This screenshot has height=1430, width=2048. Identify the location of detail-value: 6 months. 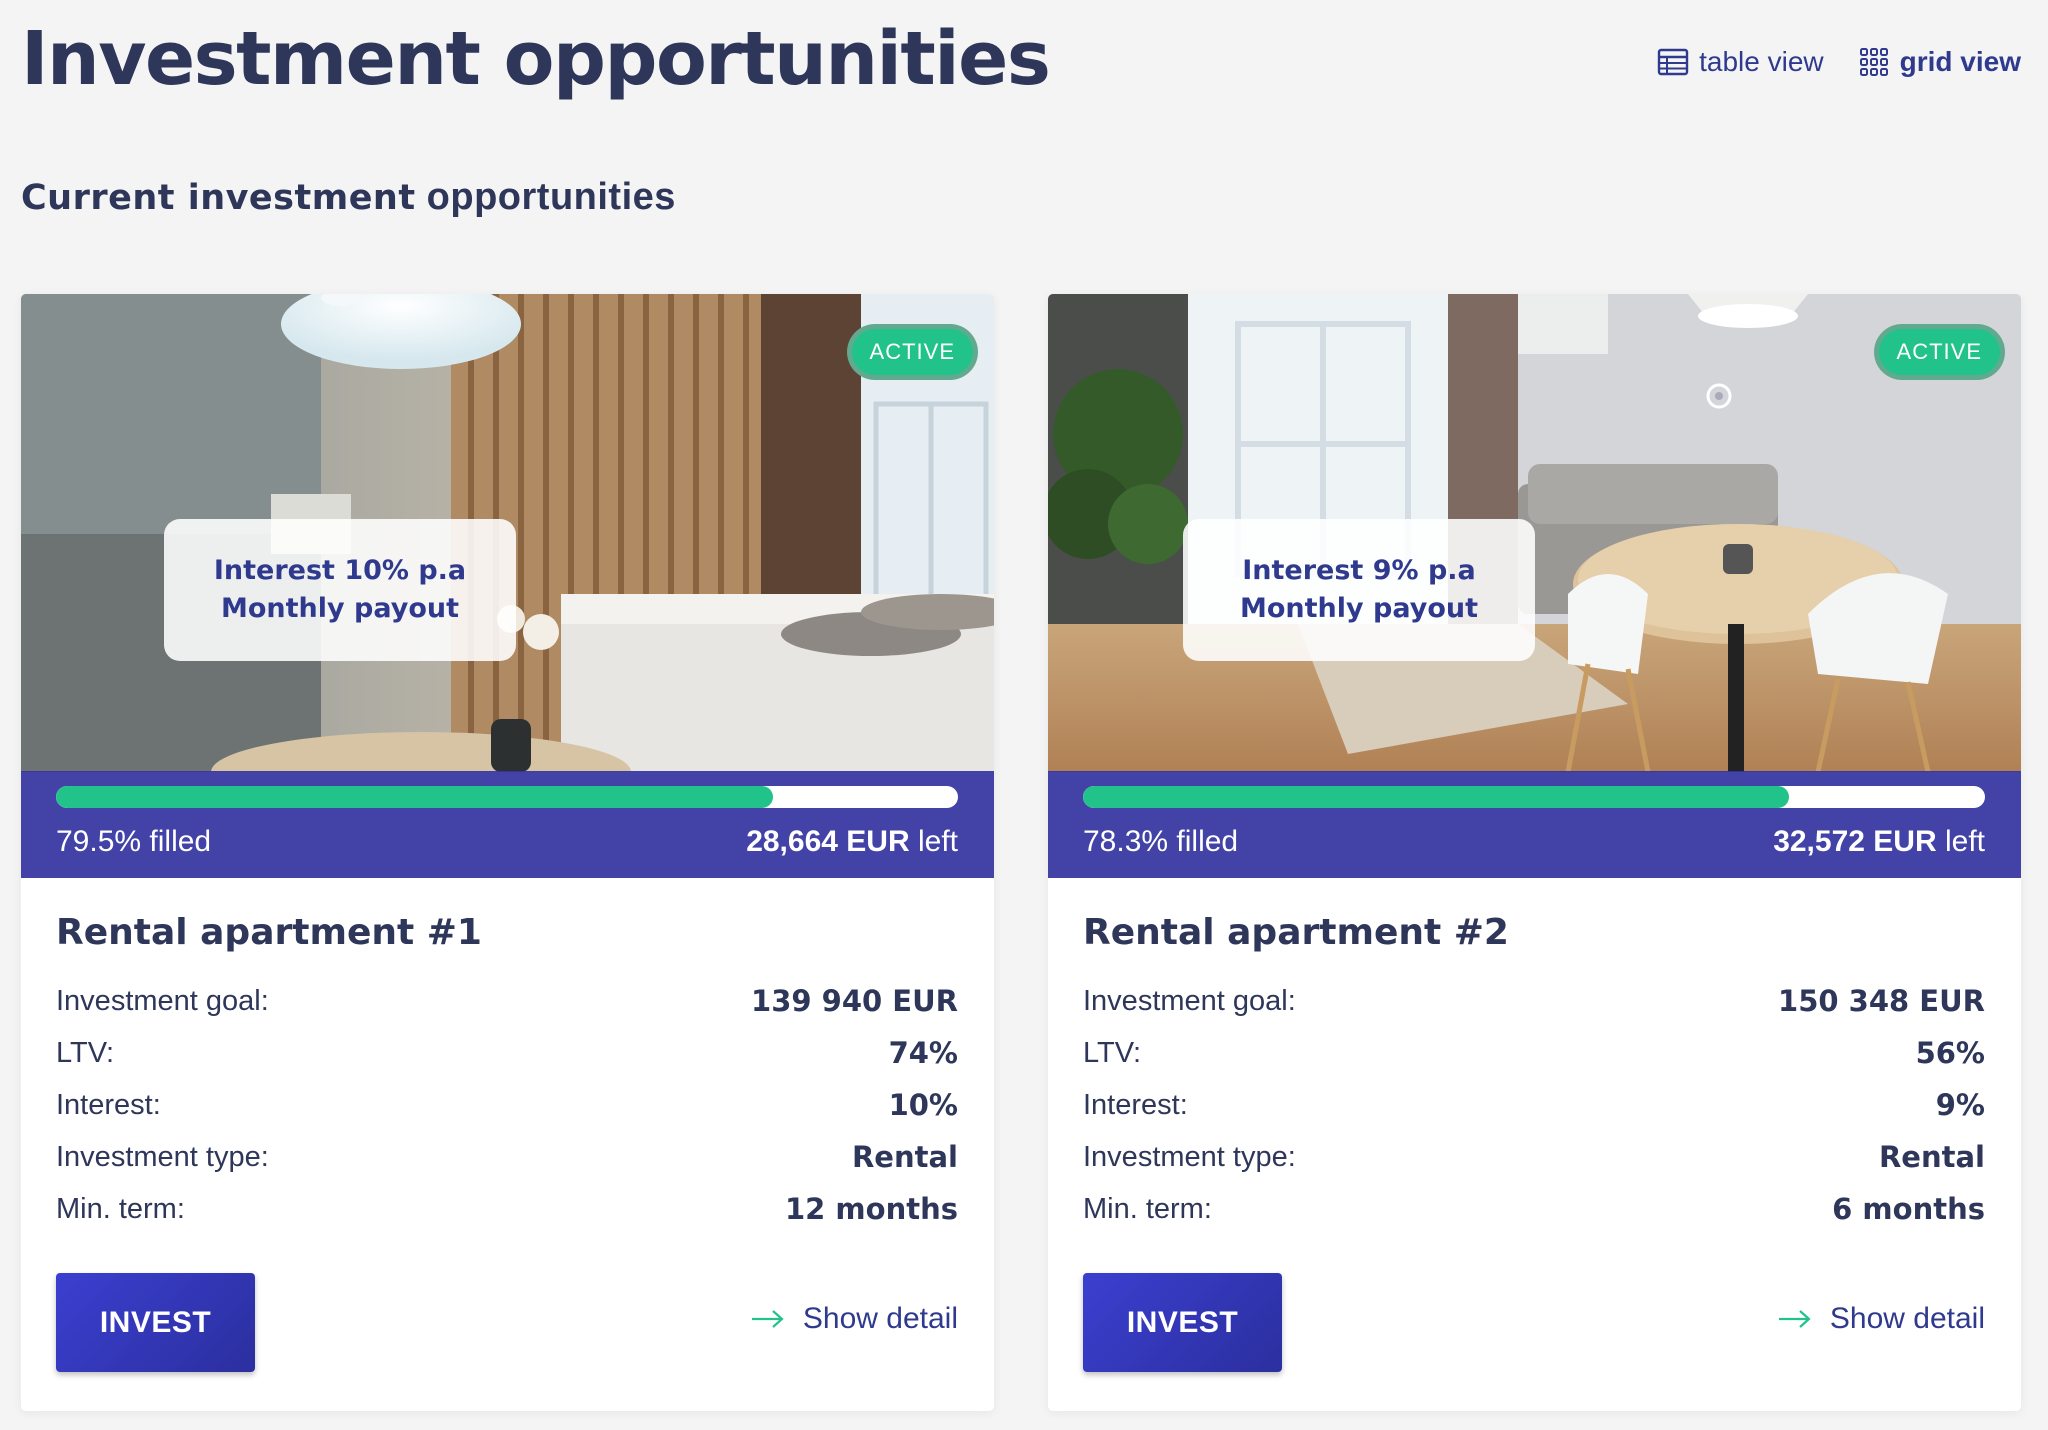
(1908, 1209).